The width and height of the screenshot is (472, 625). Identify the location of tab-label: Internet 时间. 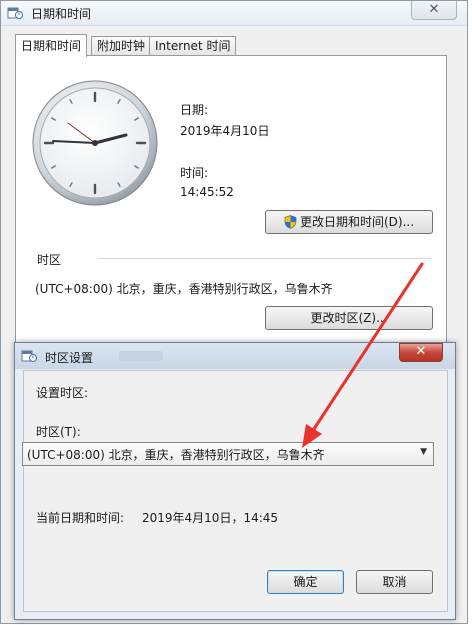
(193, 46).